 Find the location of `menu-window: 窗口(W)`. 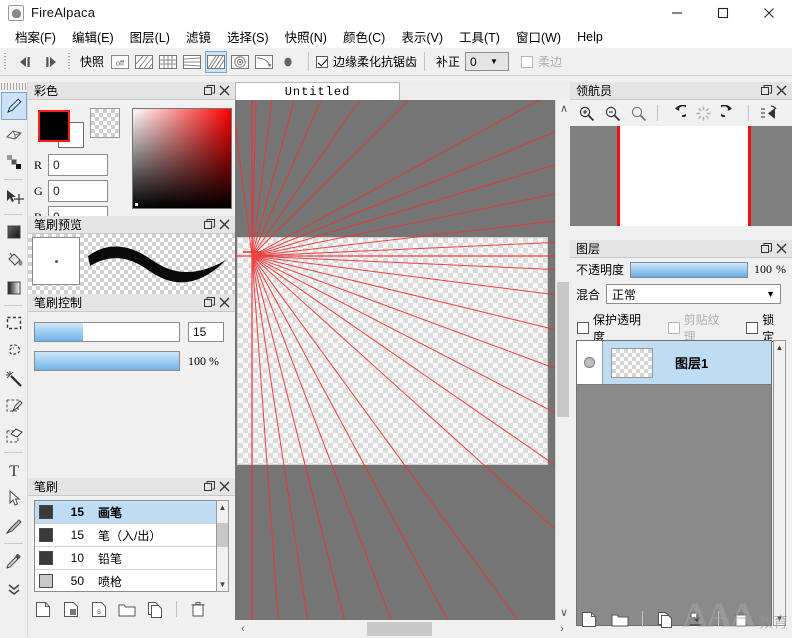

menu-window: 窗口(W) is located at coordinates (538, 36).